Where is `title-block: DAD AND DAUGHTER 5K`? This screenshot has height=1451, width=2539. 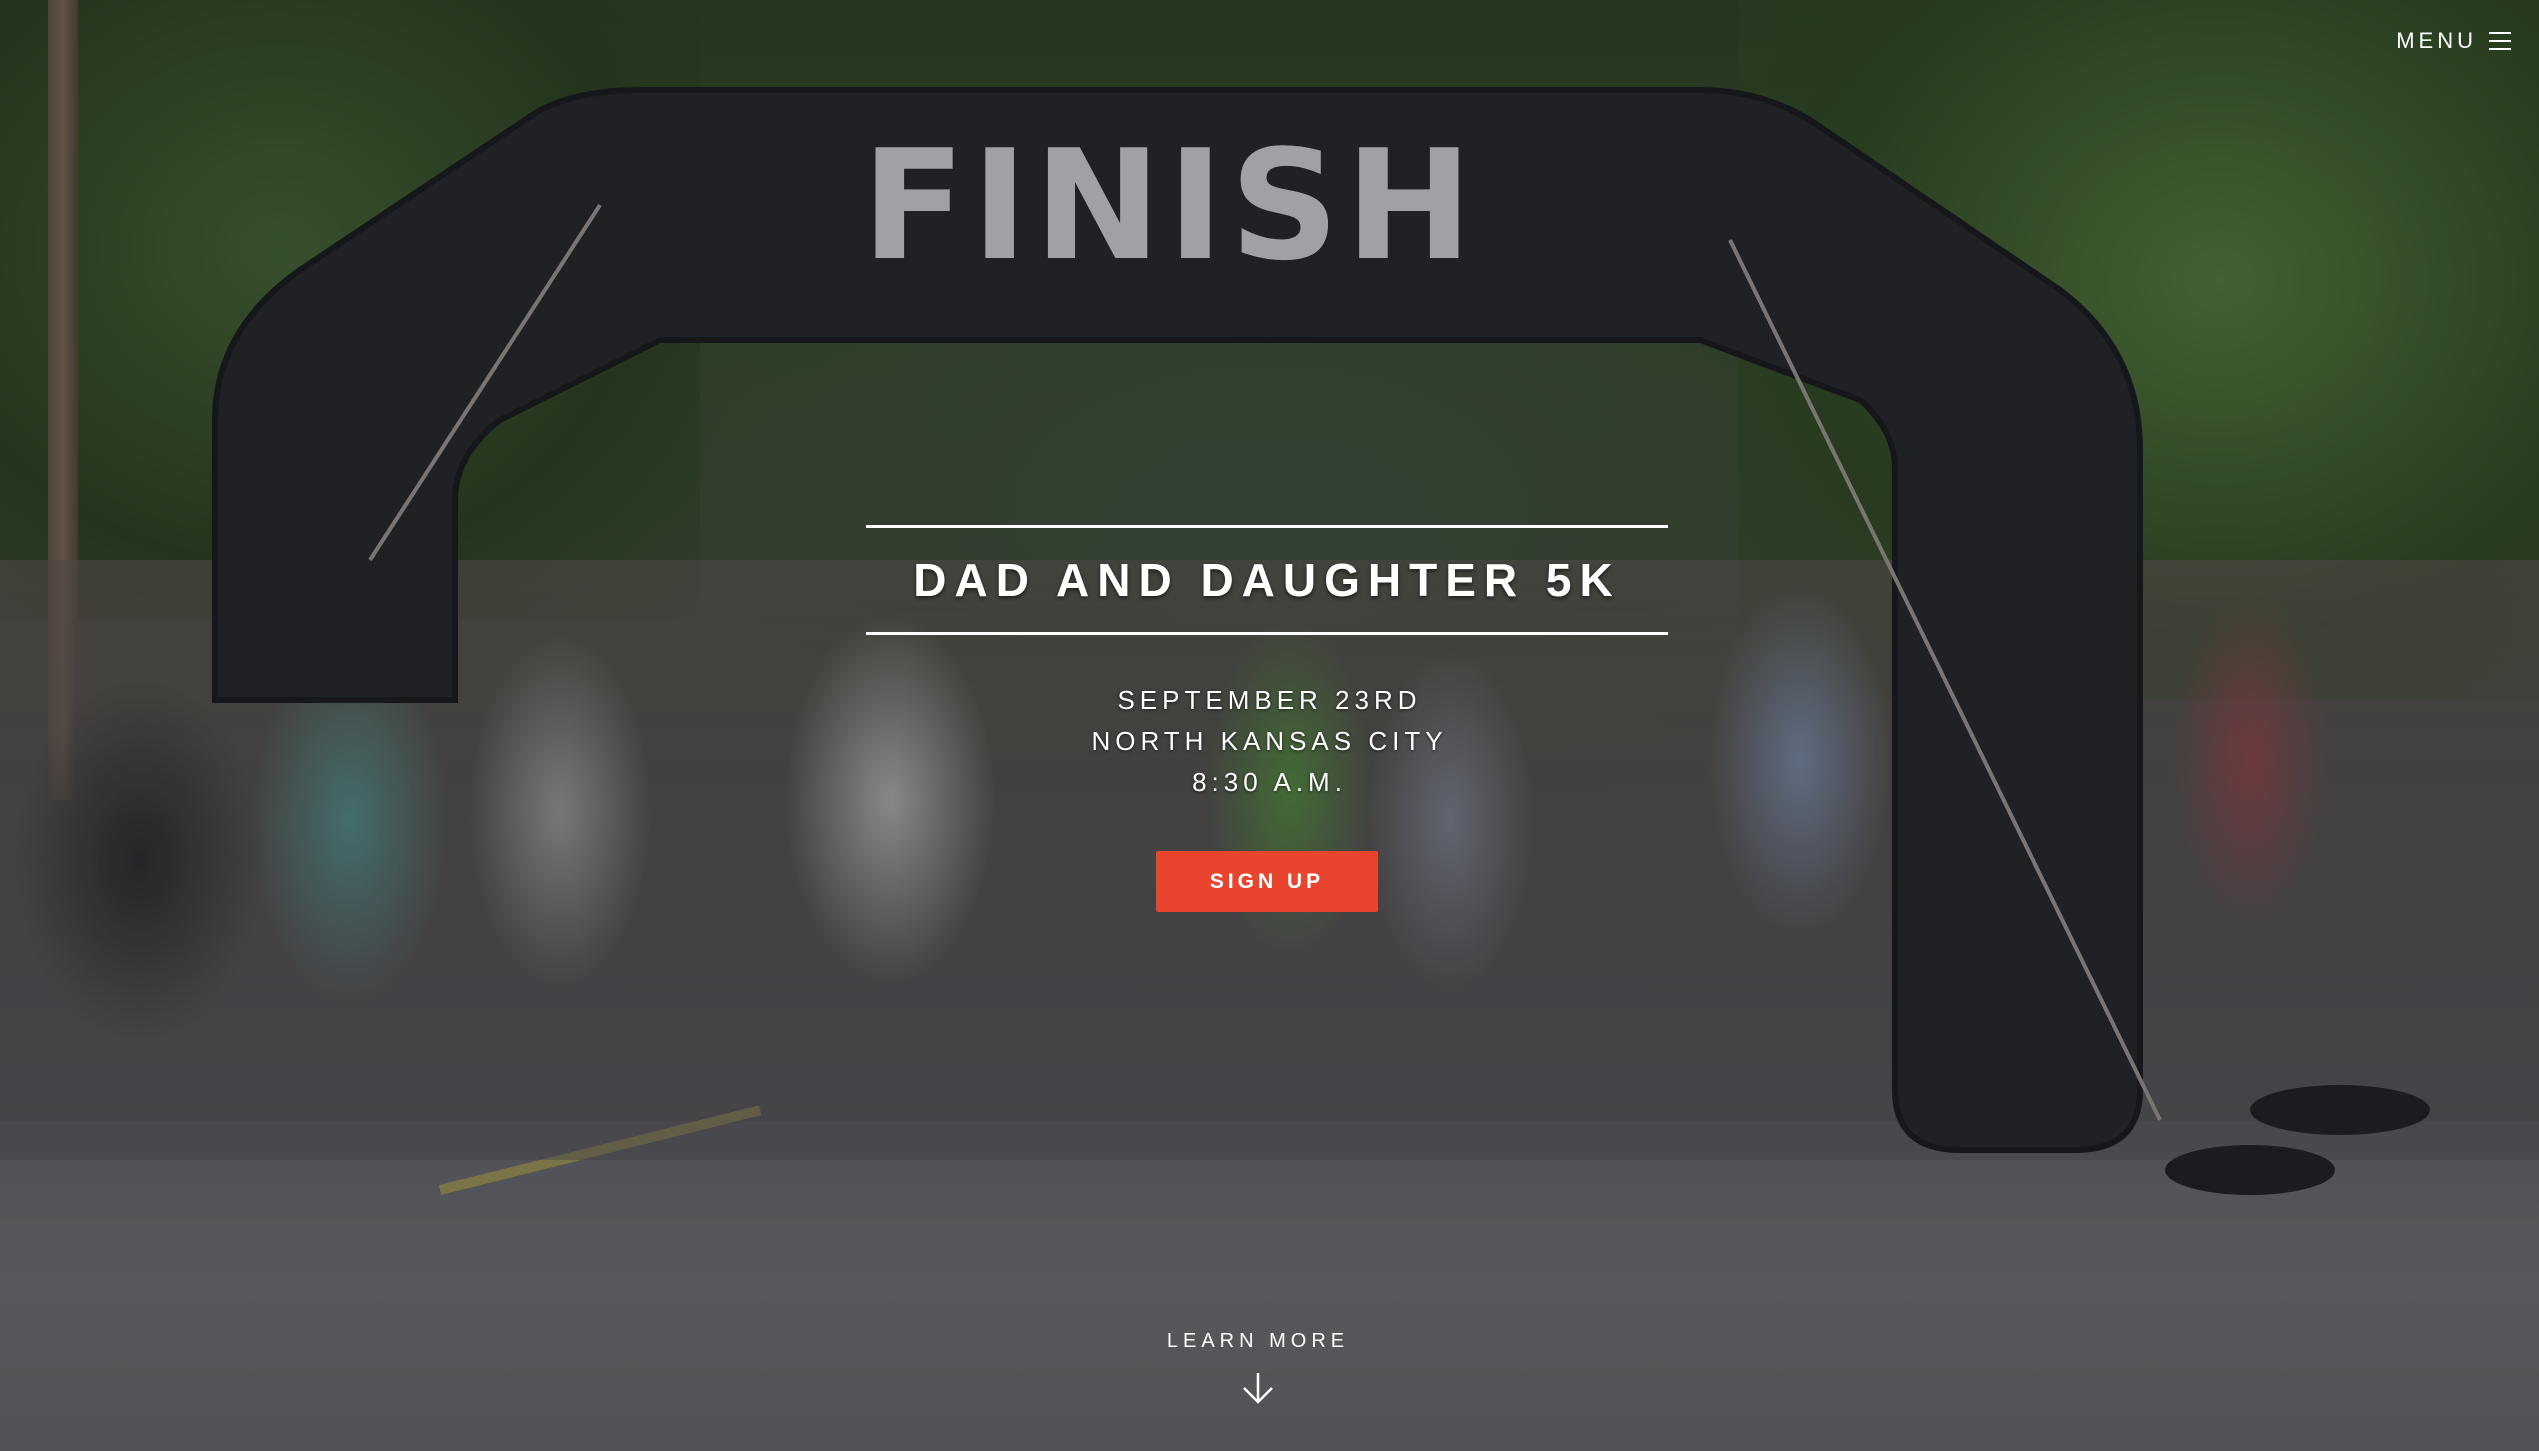 title-block: DAD AND DAUGHTER 5K is located at coordinates (1267, 580).